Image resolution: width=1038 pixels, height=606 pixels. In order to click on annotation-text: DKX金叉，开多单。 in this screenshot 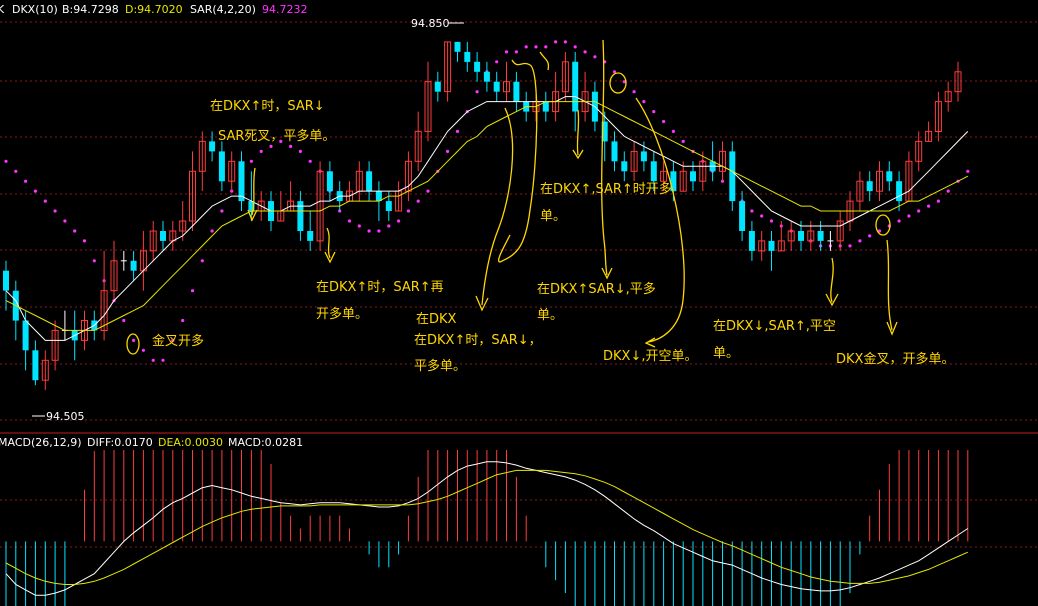, I will do `click(895, 359)`.